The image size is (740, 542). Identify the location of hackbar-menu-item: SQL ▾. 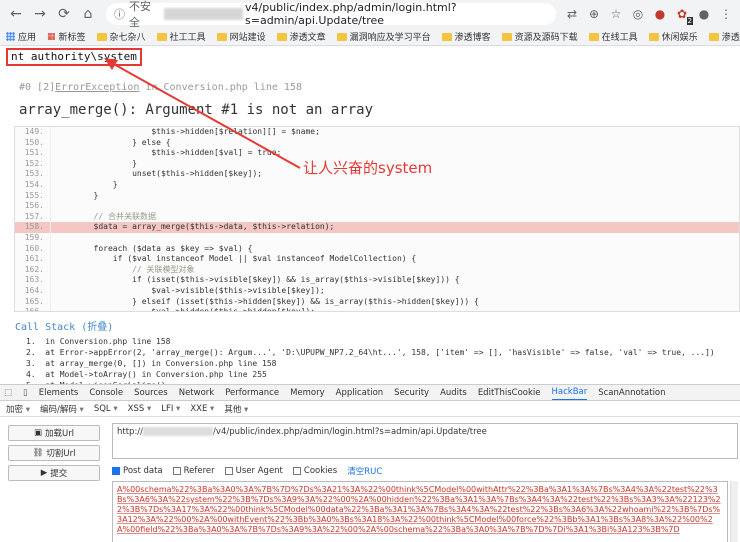
(106, 409).